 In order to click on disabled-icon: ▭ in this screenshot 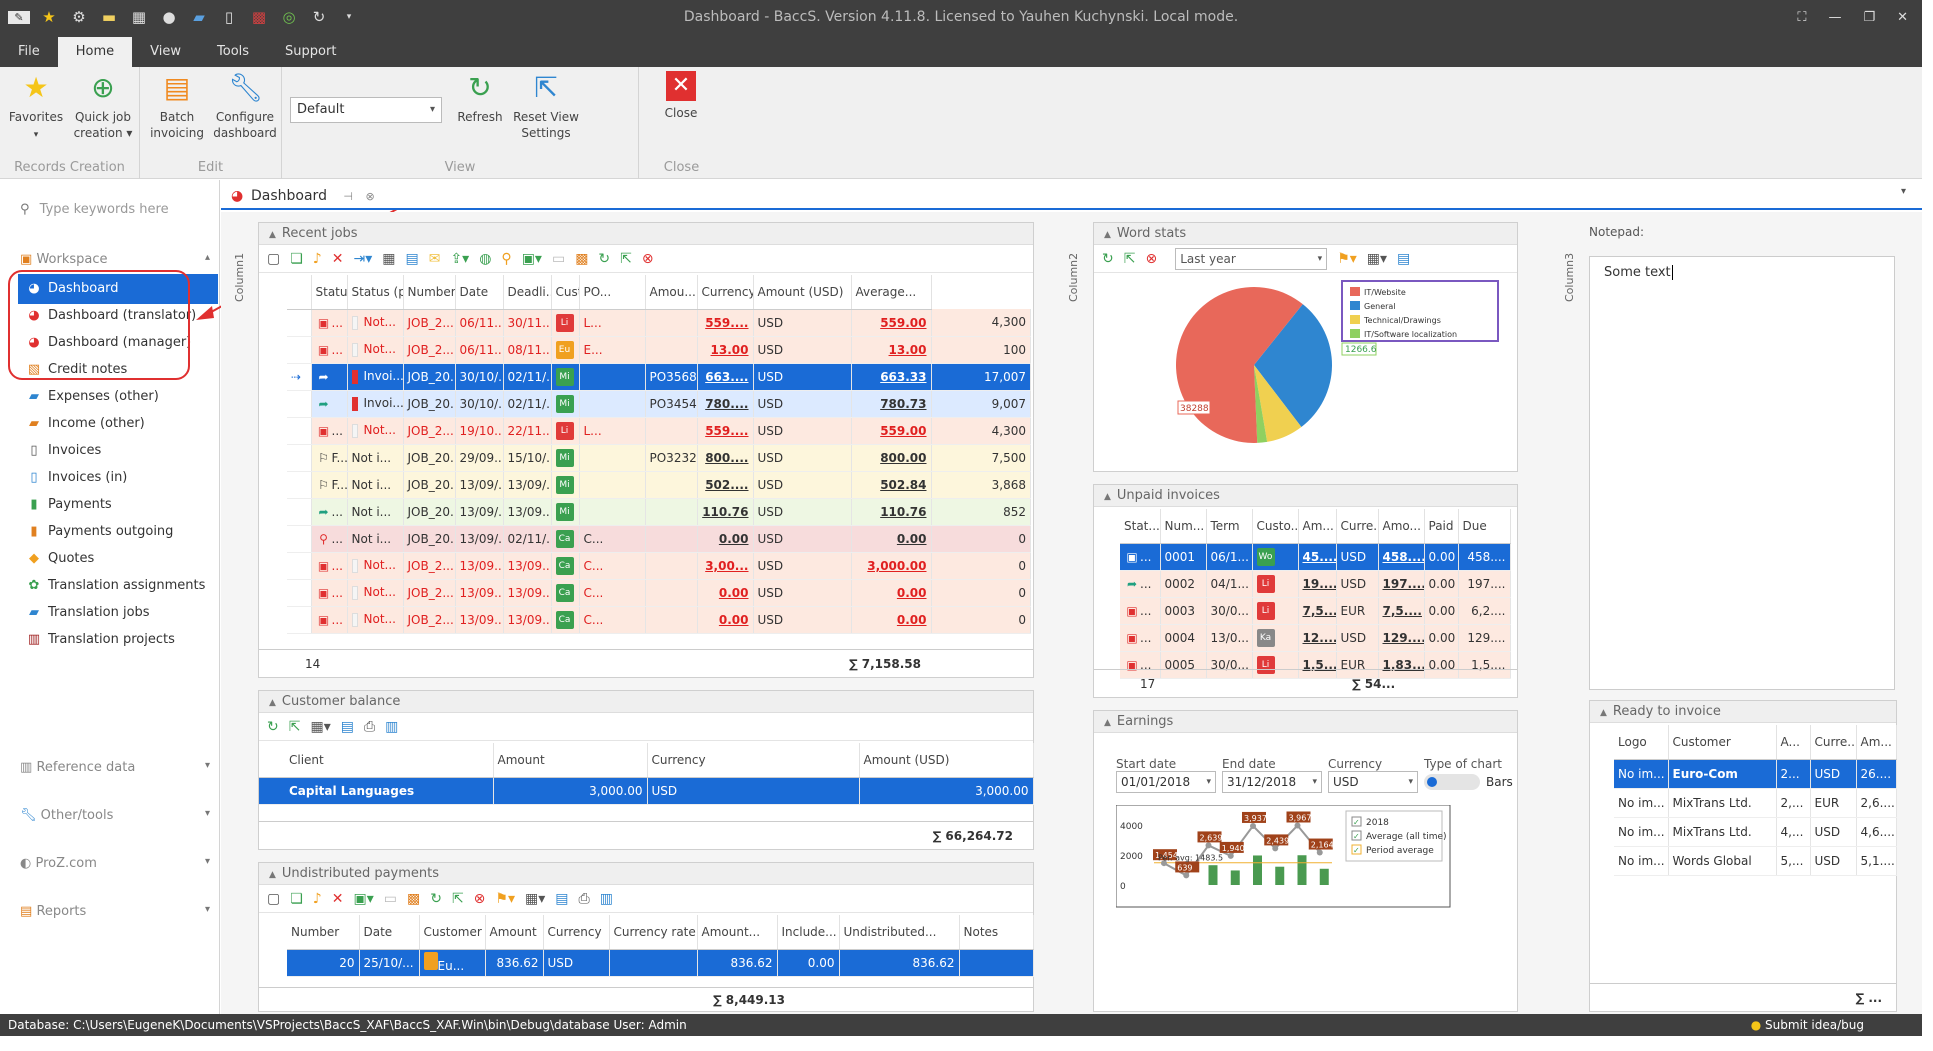, I will do `click(390, 899)`.